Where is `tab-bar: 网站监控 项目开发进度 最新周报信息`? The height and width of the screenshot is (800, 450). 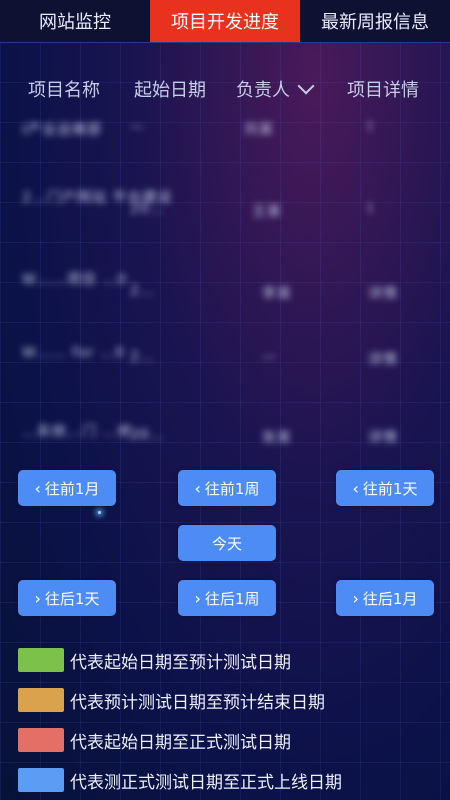 tab-bar: 网站监控 项目开发进度 最新周报信息 is located at coordinates (225, 21).